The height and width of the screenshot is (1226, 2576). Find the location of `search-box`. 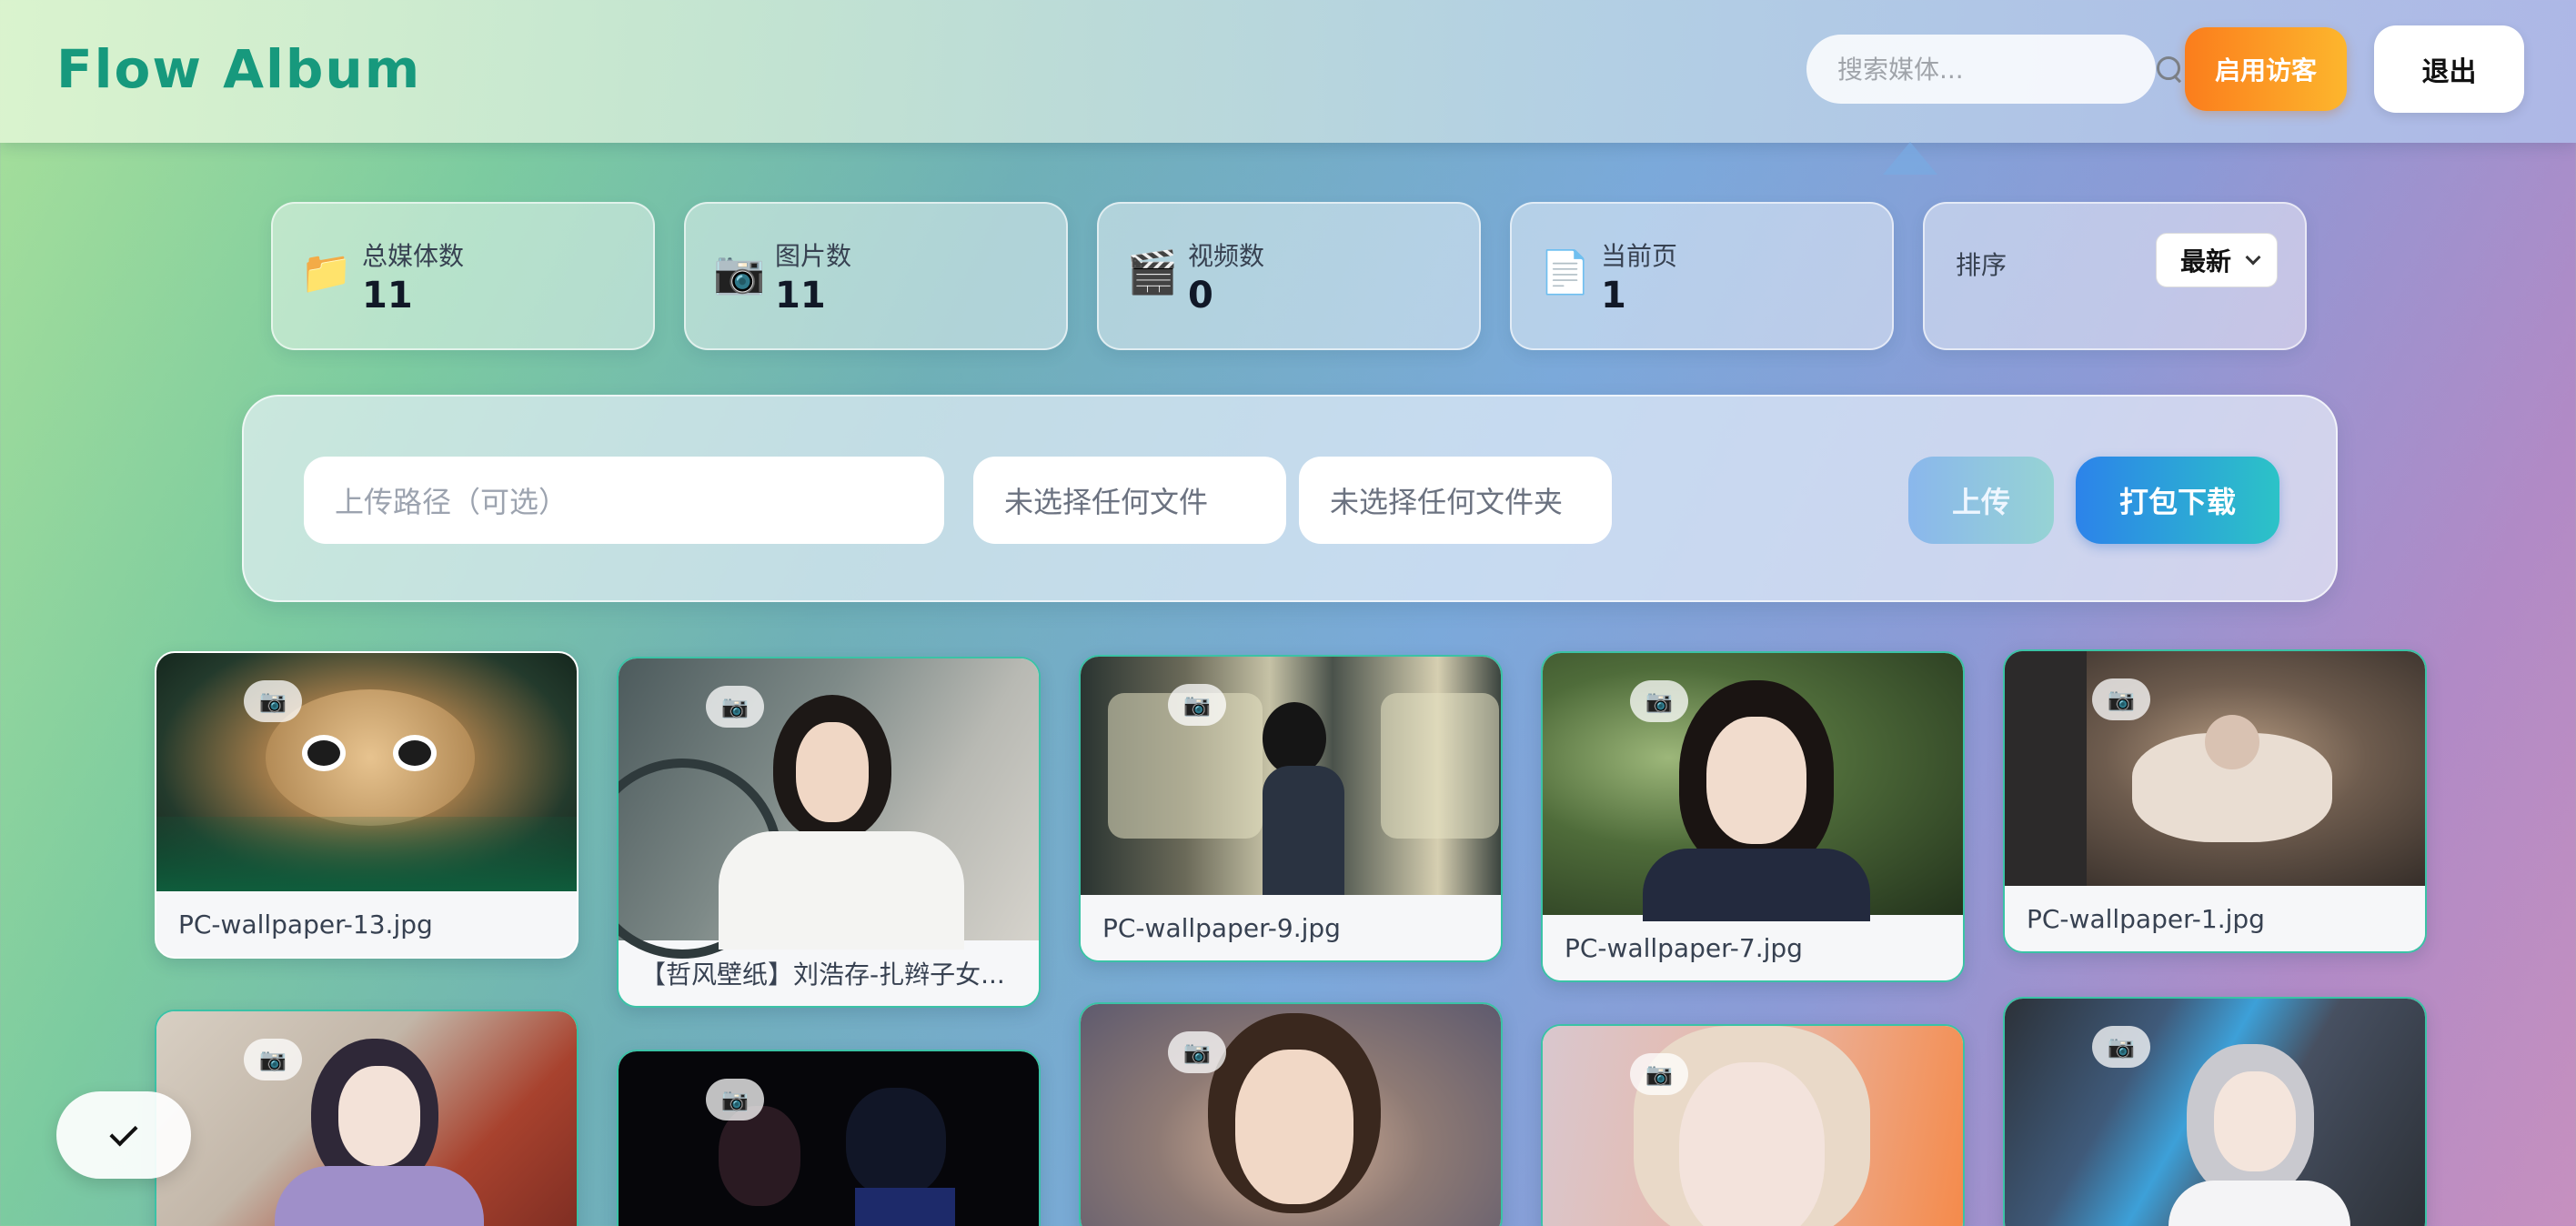

search-box is located at coordinates (1993, 69).